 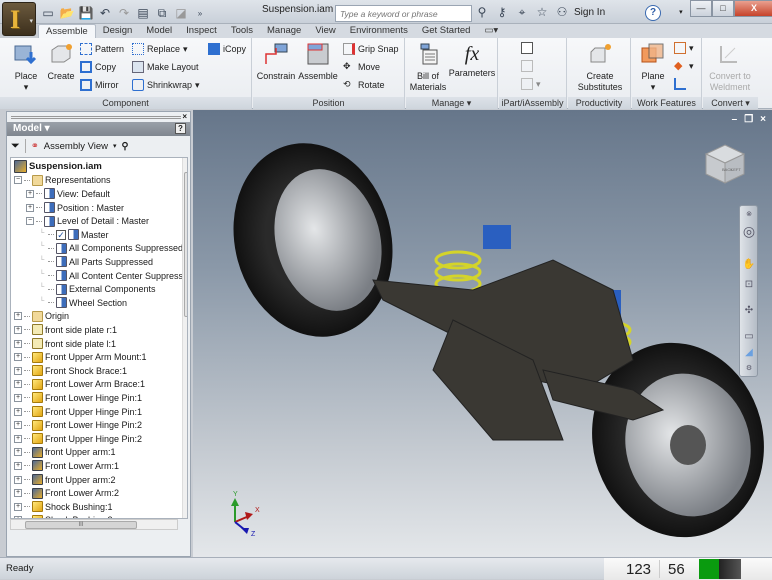 What do you see at coordinates (65, 480) in the screenshot?
I see `tree-node: + front Upper arm:2` at bounding box center [65, 480].